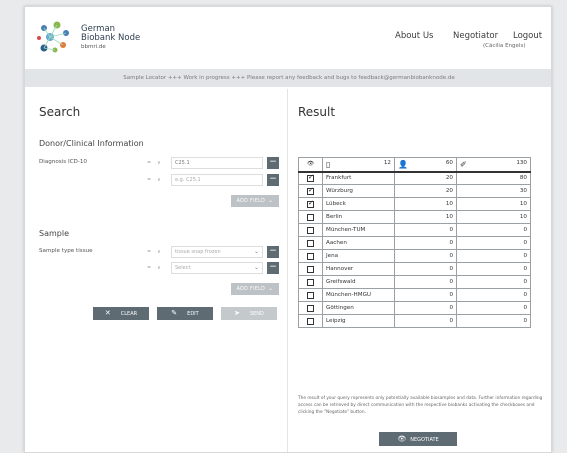 This screenshot has height=453, width=567. What do you see at coordinates (414, 36) in the screenshot?
I see `nav-about-us: About Us` at bounding box center [414, 36].